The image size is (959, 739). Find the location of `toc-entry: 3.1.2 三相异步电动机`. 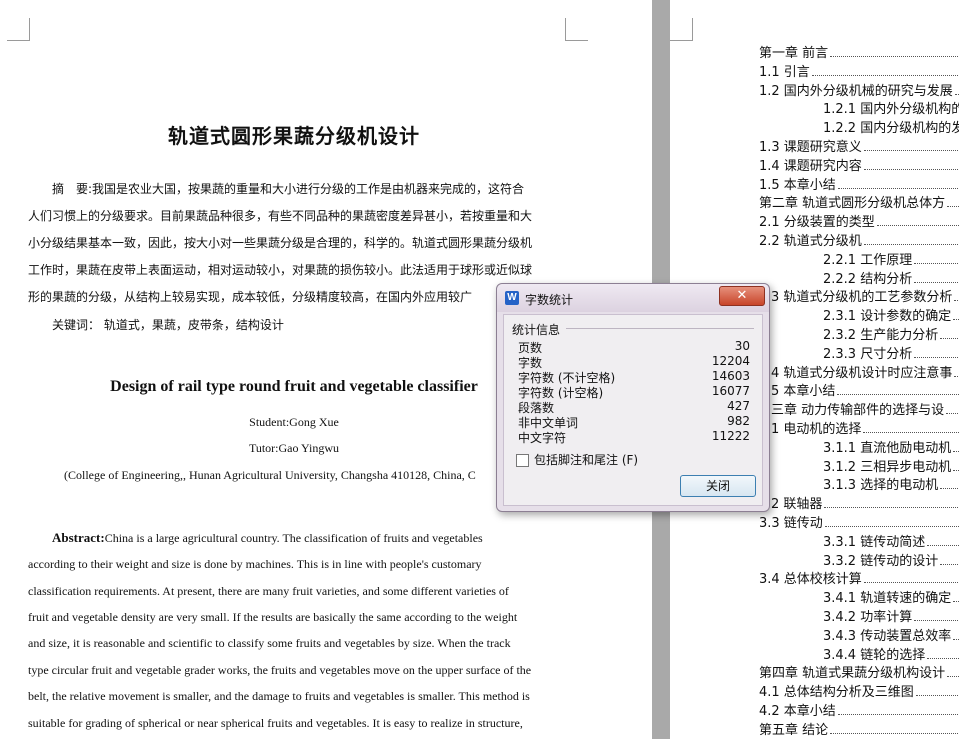

toc-entry: 3.1.2 三相异步电动机 is located at coordinates (891, 465).